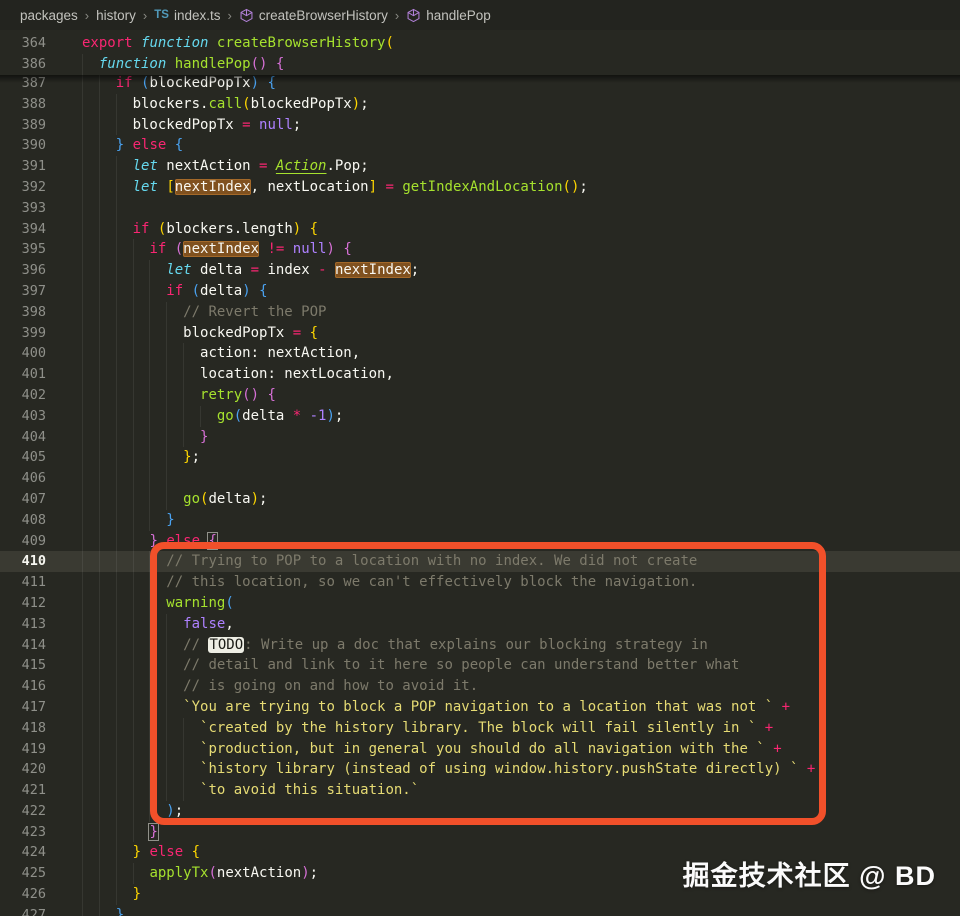  What do you see at coordinates (191, 63) in the screenshot?
I see `code-text: function handlePop() {` at bounding box center [191, 63].